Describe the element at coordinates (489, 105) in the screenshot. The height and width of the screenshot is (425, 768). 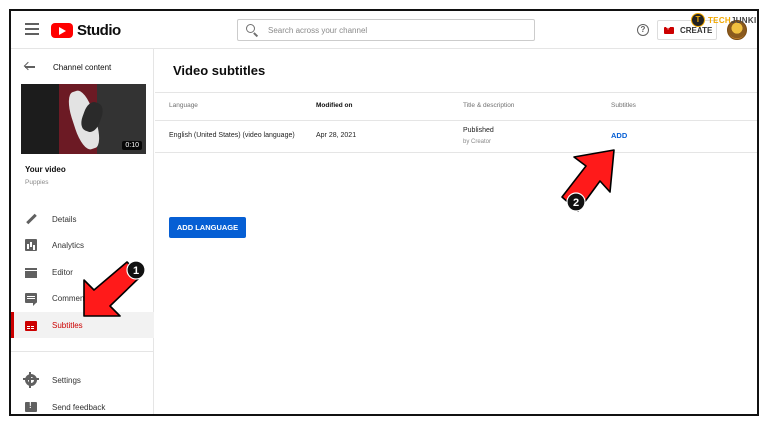
I see `column-header-title-description: Title & description` at that location.